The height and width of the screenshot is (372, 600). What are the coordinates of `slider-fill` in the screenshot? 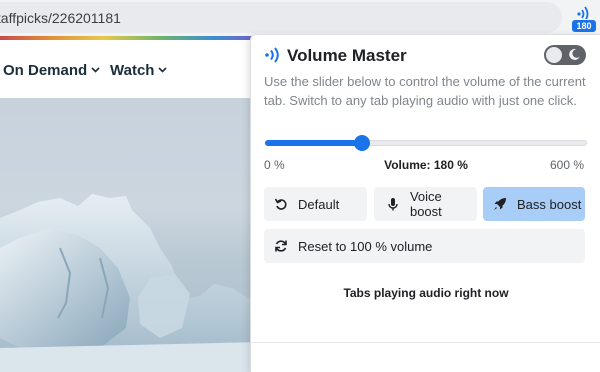 It's located at (313, 143).